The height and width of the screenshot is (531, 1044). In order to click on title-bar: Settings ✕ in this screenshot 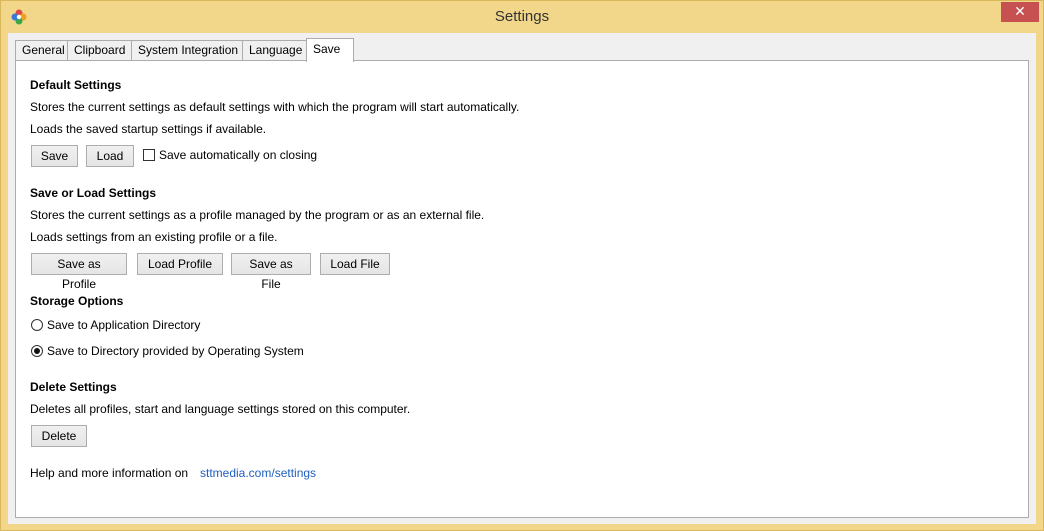, I will do `click(522, 17)`.